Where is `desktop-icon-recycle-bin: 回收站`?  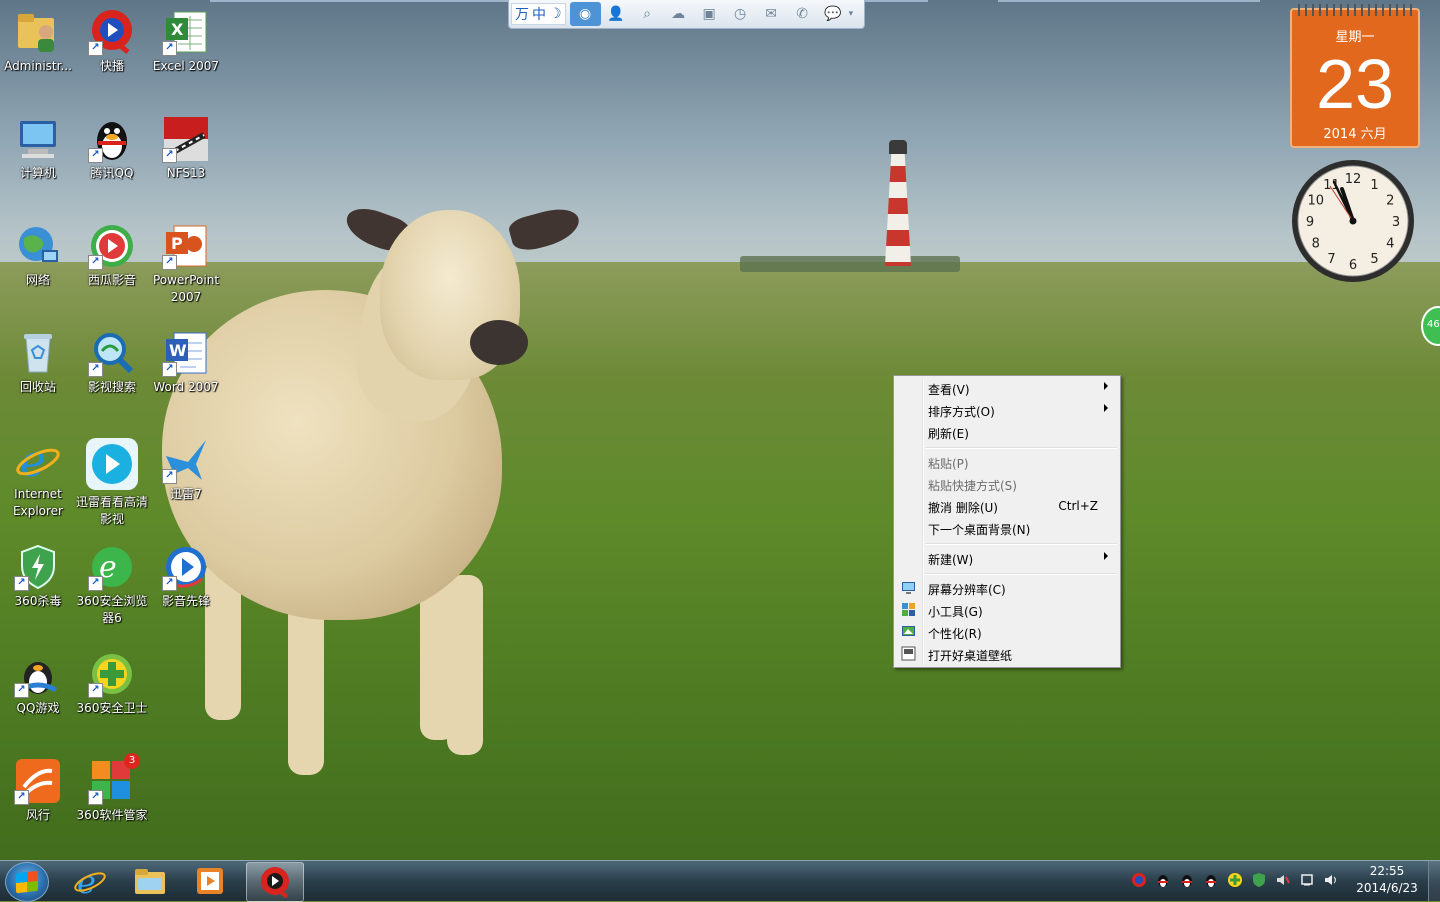
desktop-icon-recycle-bin: 回收站 is located at coordinates (38, 362).